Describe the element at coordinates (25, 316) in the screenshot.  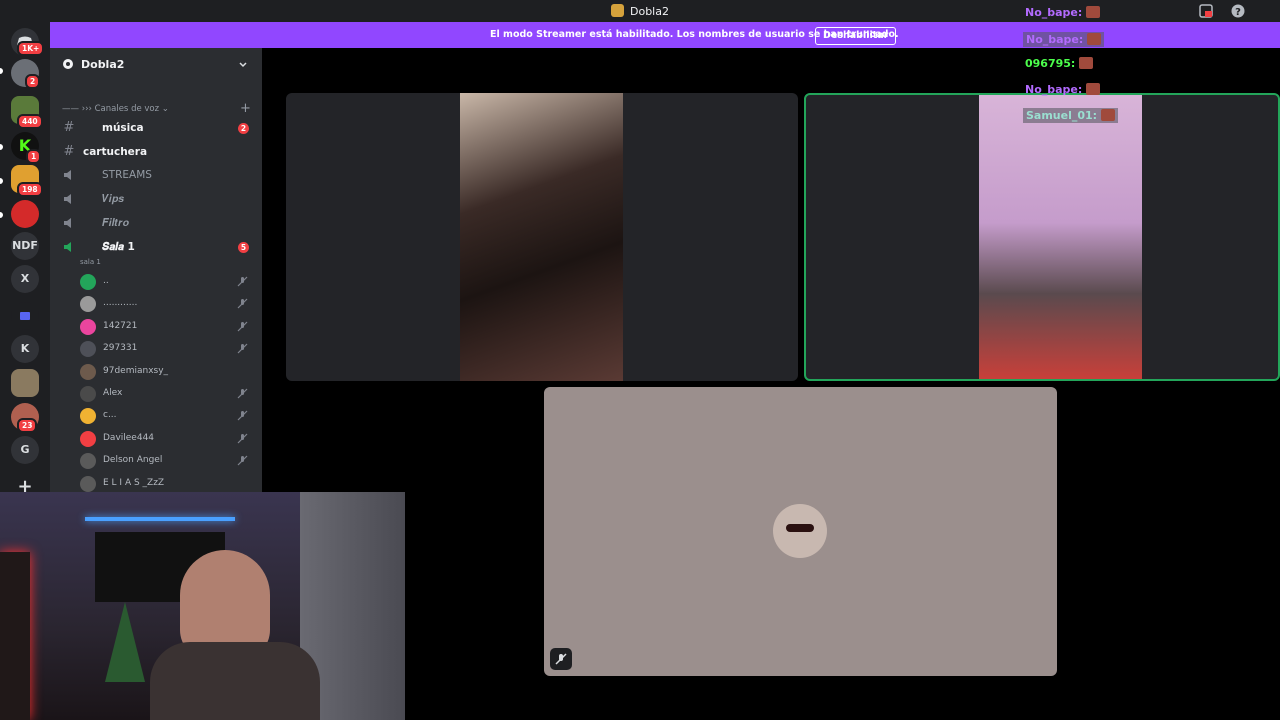
I see `folder-icon` at that location.